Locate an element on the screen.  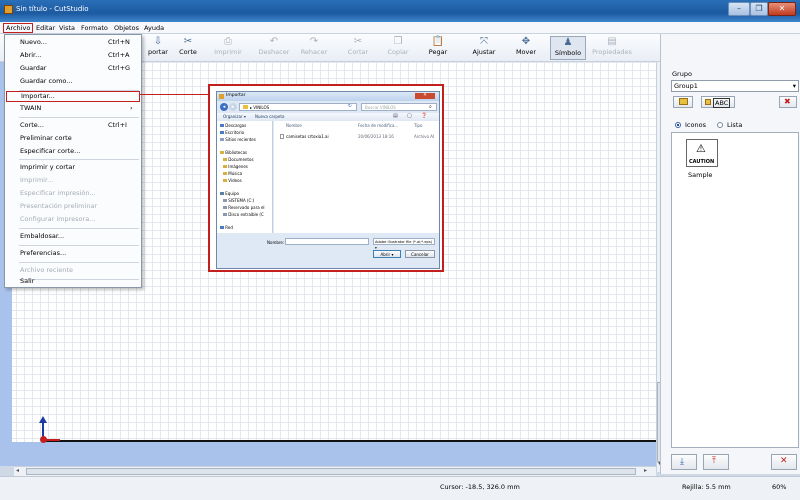
menu-item-twain: TWAIN › is located at coordinates (73, 108).